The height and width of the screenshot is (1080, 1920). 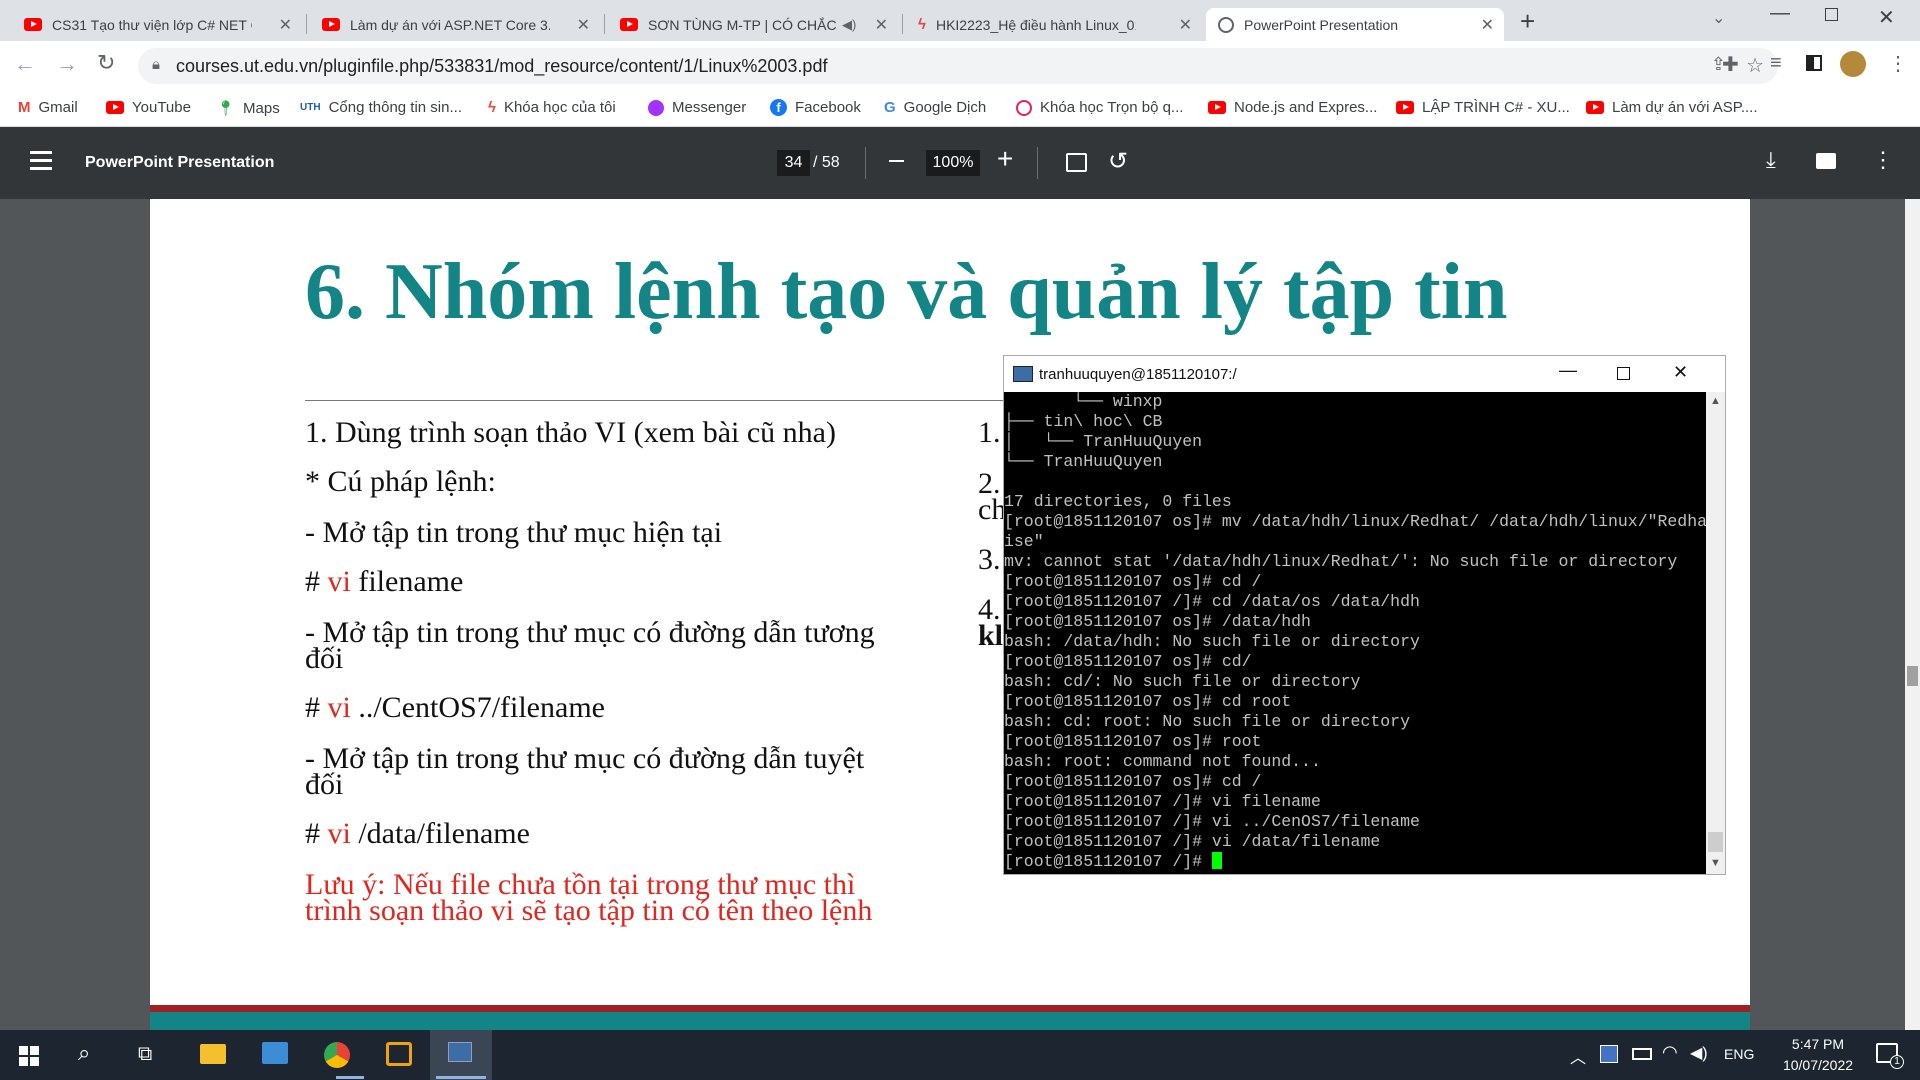 What do you see at coordinates (157, 24) in the screenshot?
I see `tab-1: CS31 Tạo thư viện lớp C# NET Co ✕` at bounding box center [157, 24].